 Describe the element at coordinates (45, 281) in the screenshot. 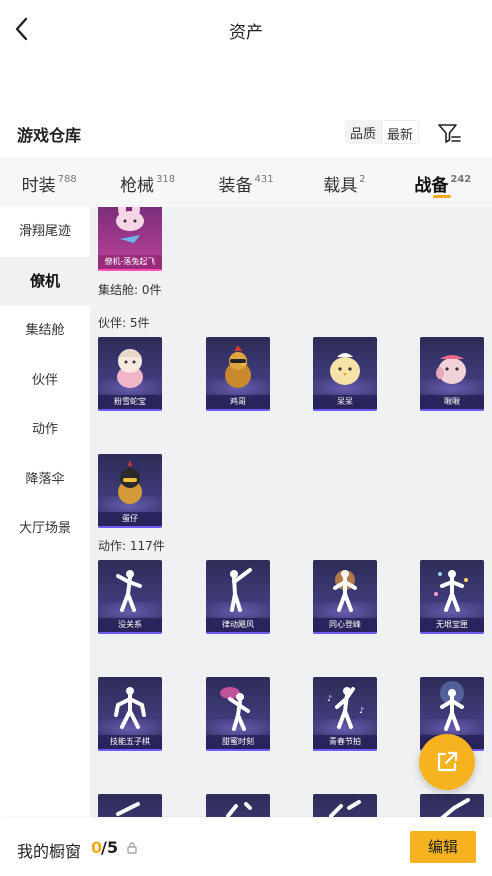

I see `sidebar-item-wingman: 僚机` at that location.